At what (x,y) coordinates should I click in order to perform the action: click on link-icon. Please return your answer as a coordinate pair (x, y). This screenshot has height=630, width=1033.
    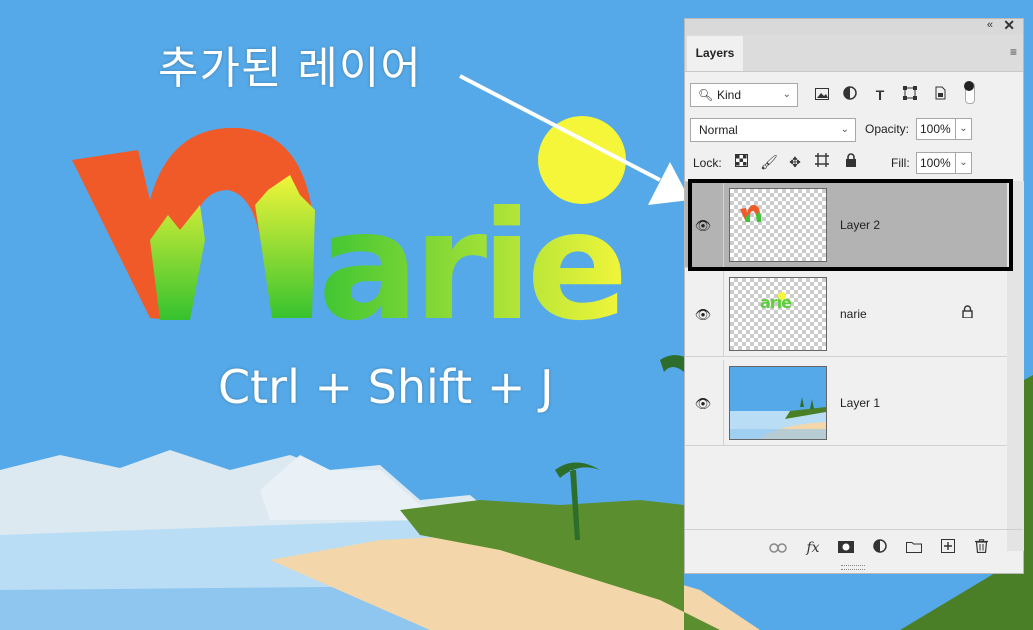
    Looking at the image, I should click on (778, 548).